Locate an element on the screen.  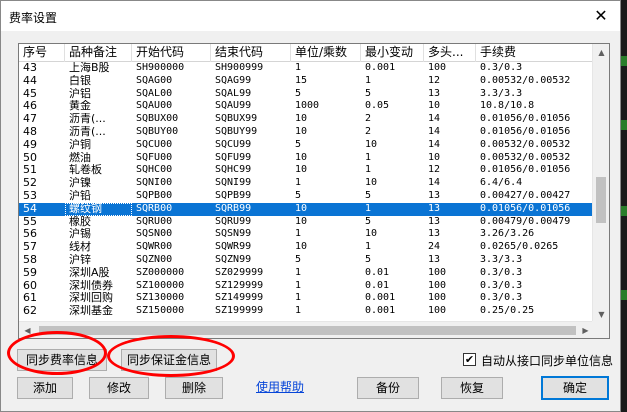
cell-col-min-tick: 5 is located at coordinates (368, 259).